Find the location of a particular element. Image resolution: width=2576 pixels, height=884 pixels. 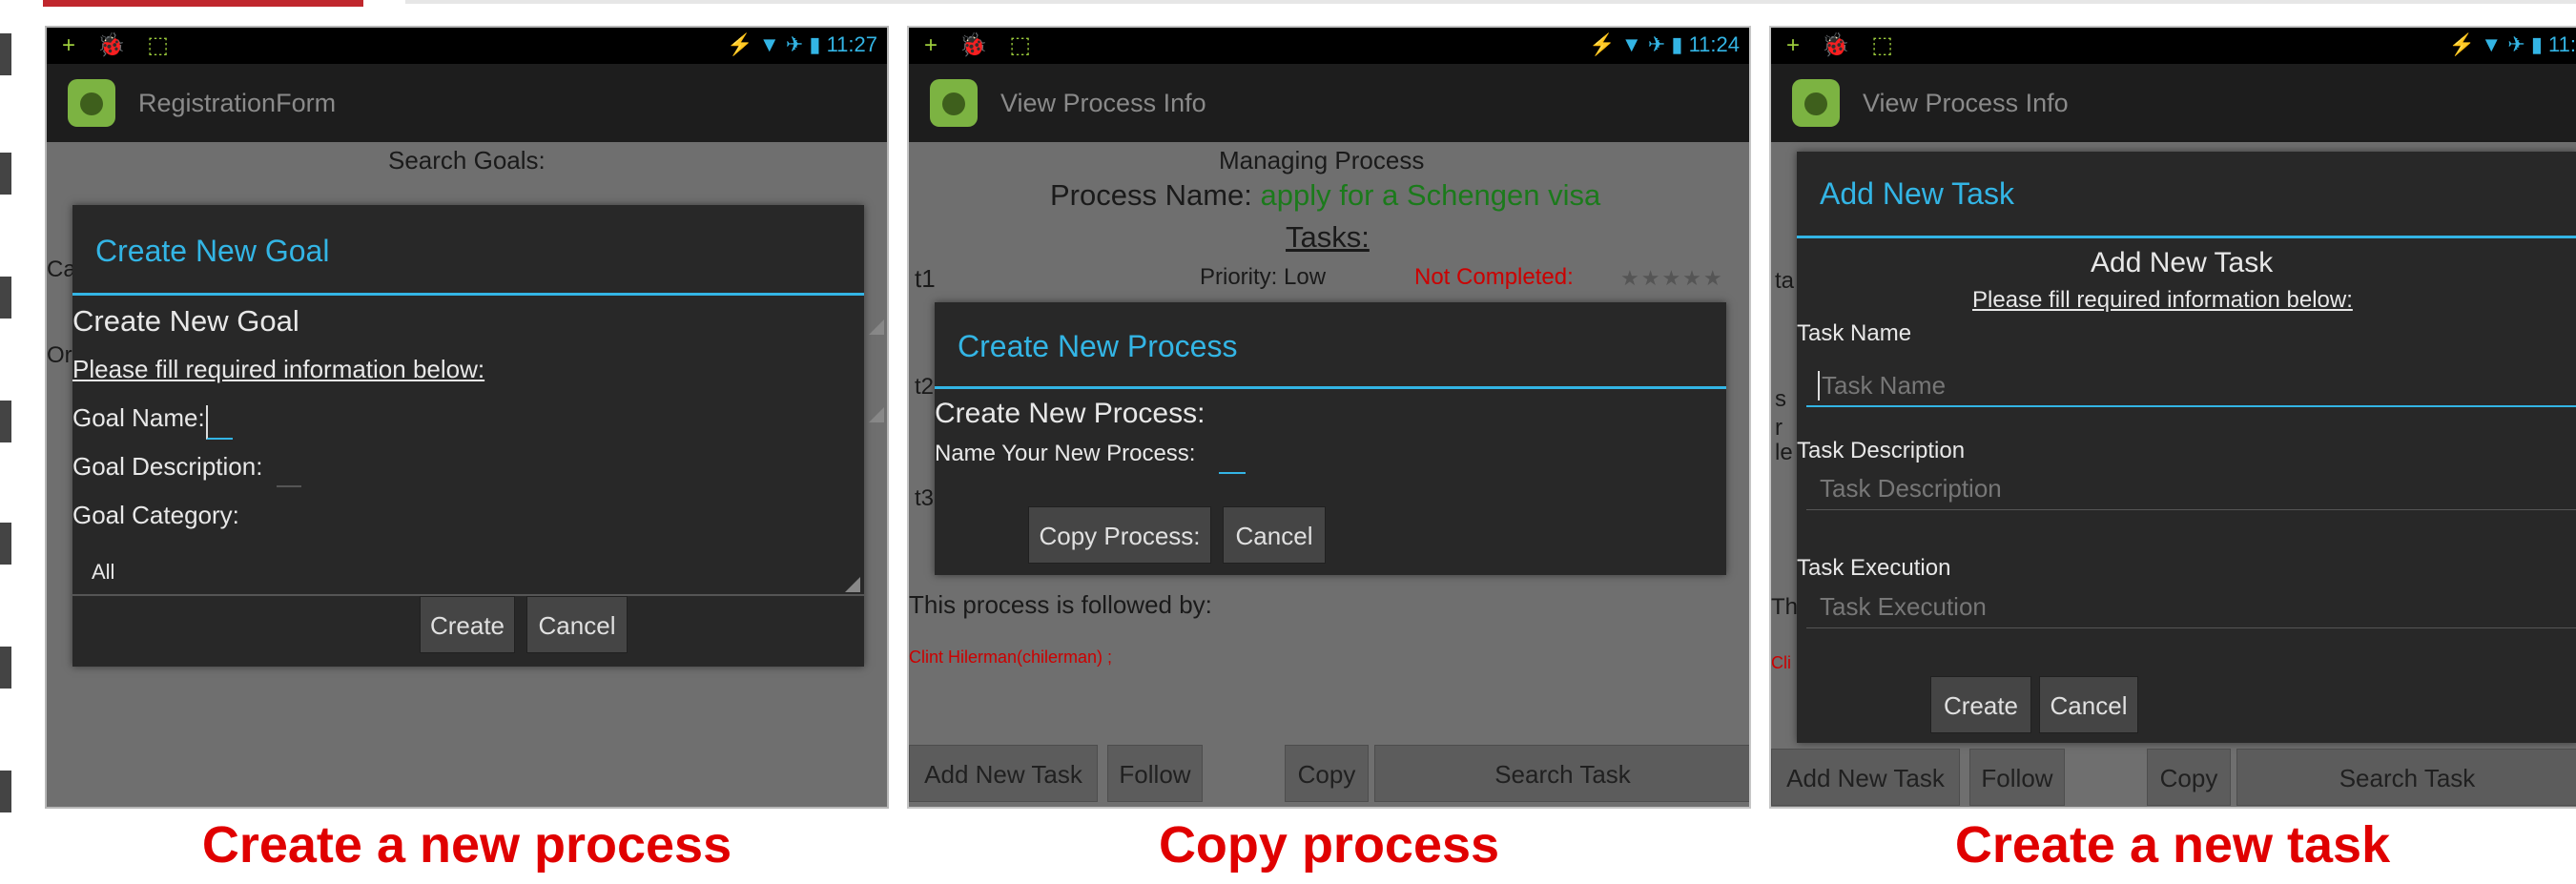

background-partial-text: le is located at coordinates (1784, 452).